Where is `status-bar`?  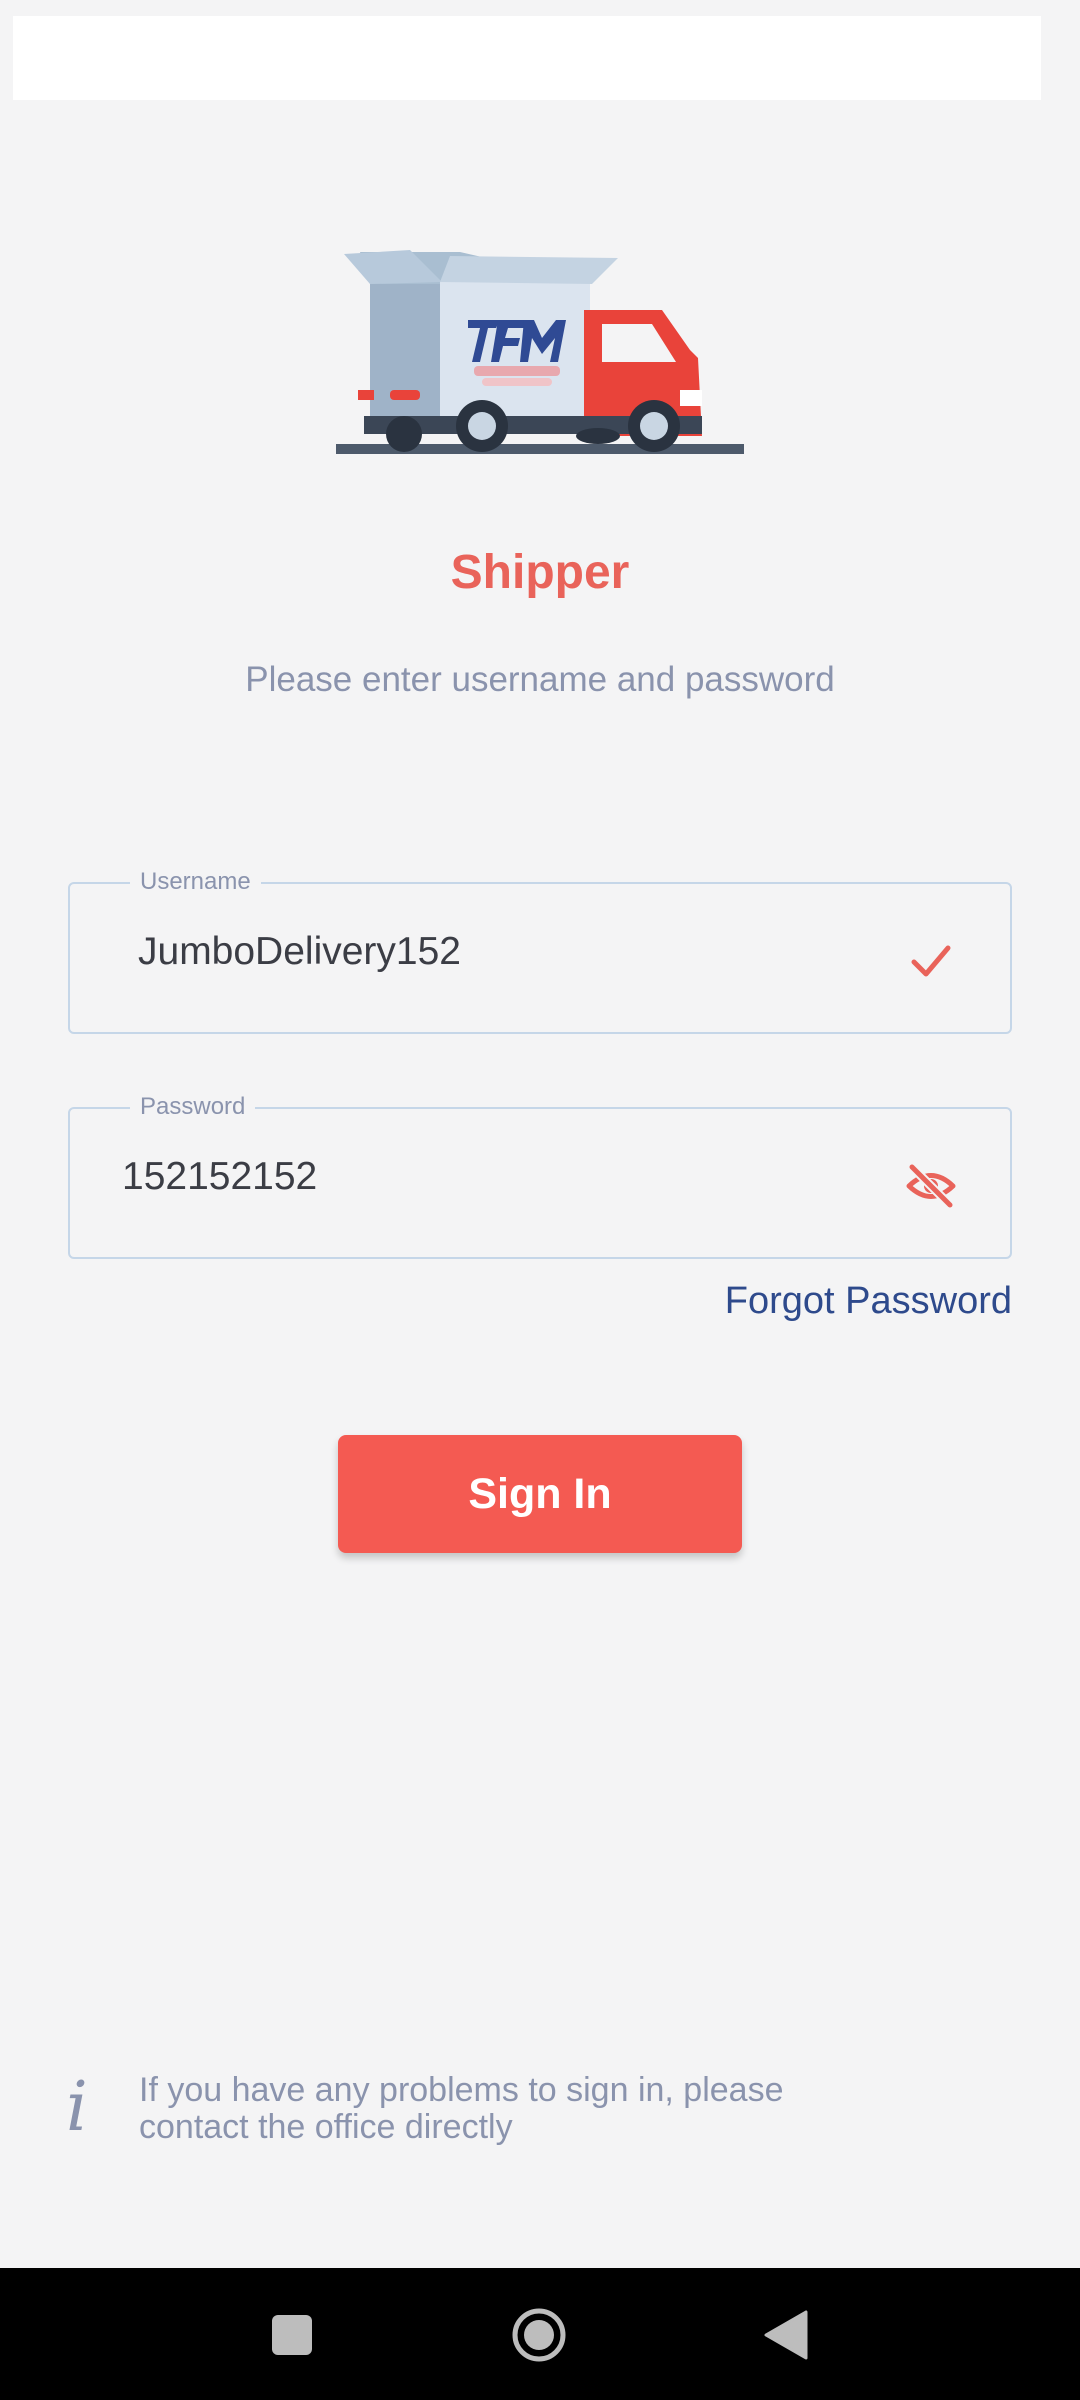
status-bar is located at coordinates (527, 58).